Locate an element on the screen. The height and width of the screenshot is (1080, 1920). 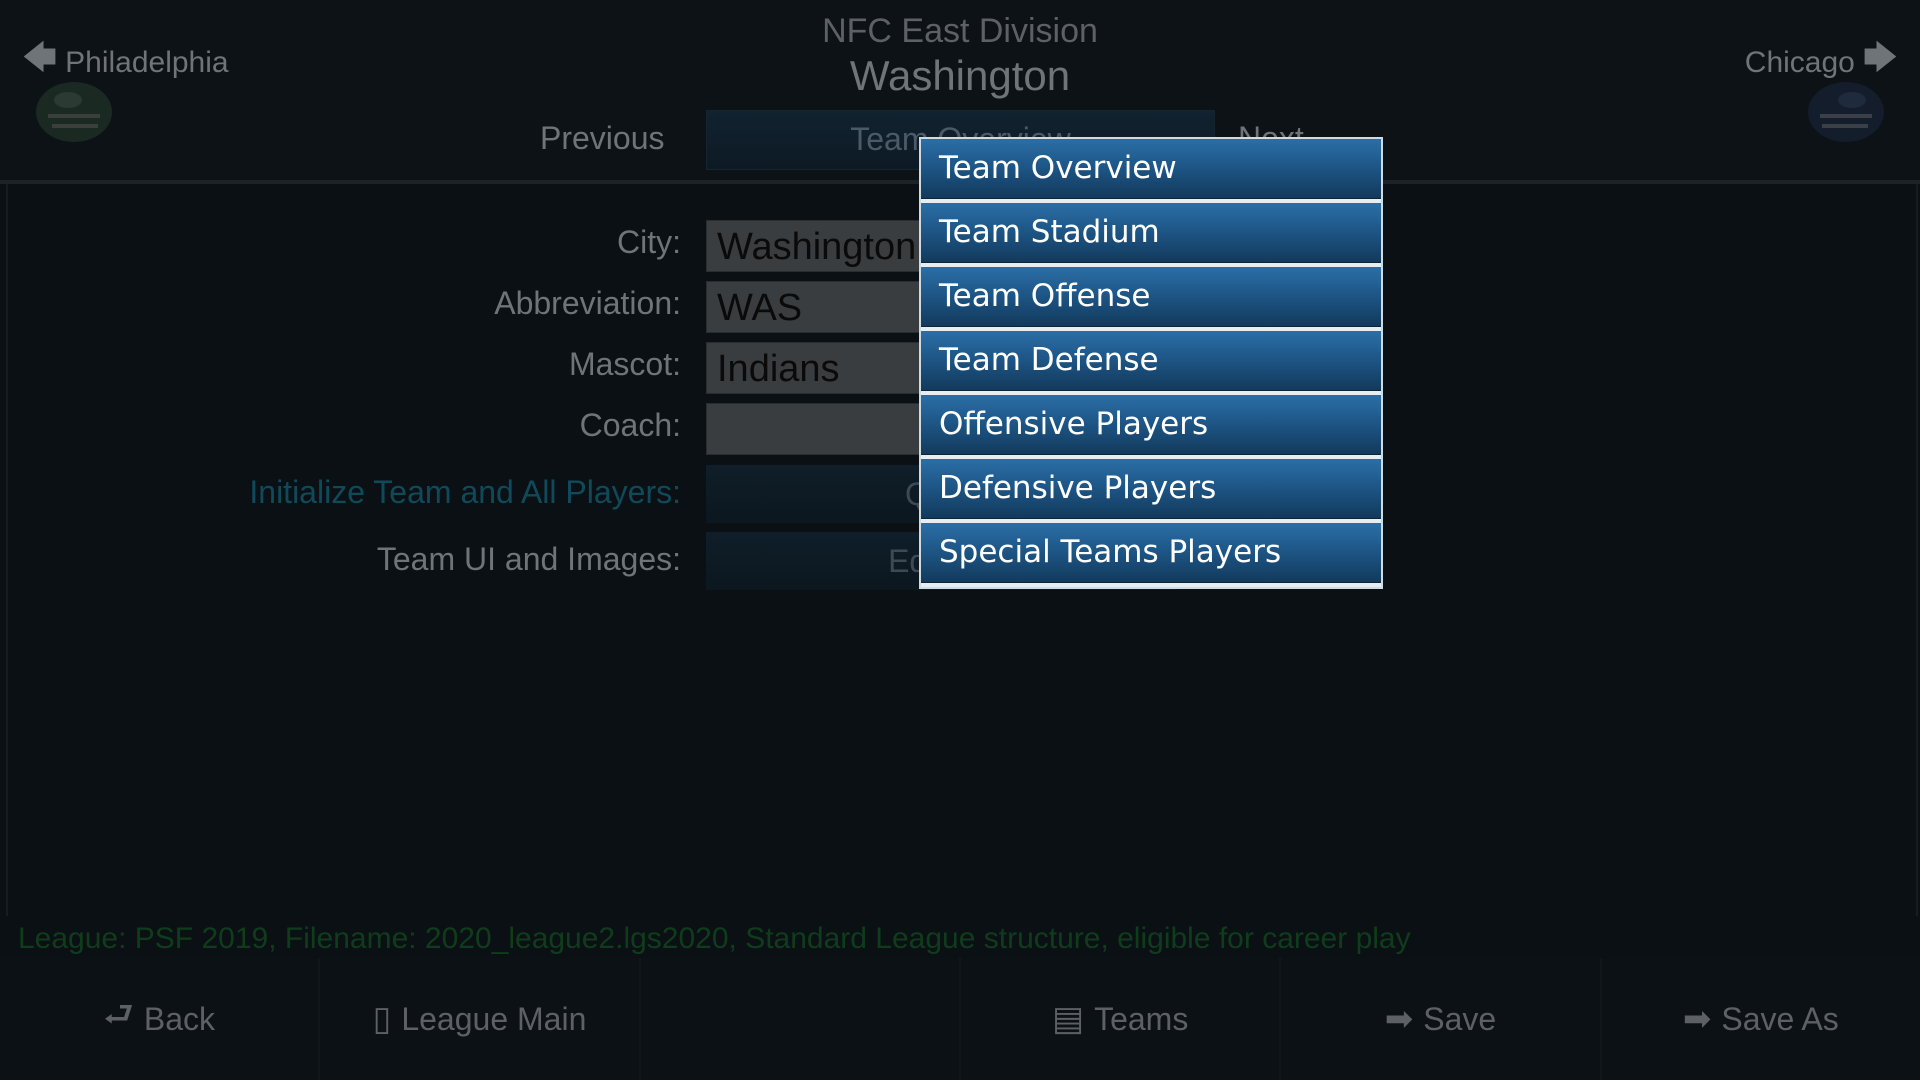
menu-item-special-teams-players: Special Teams Players is located at coordinates (1151, 553).